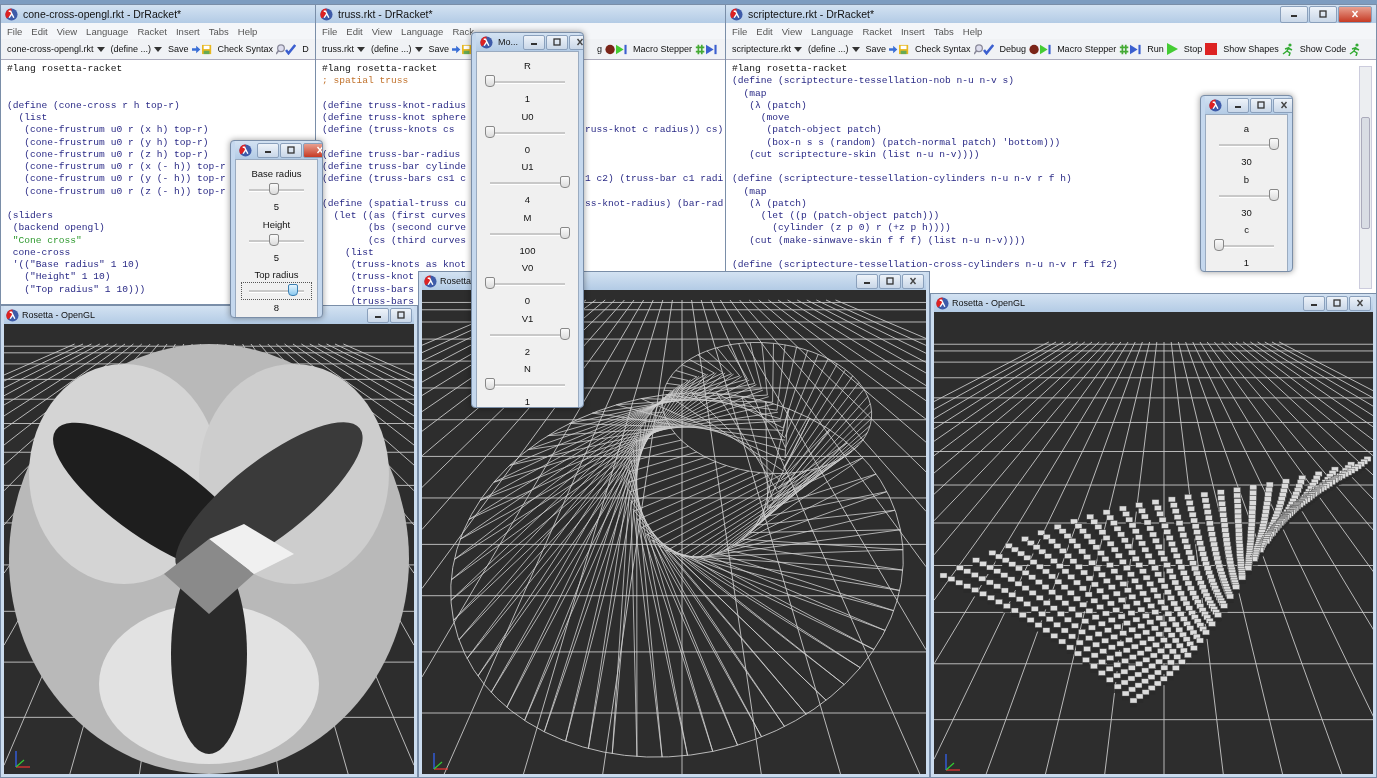  What do you see at coordinates (1200, 49) in the screenshot?
I see `toolbar-button: Stop` at bounding box center [1200, 49].